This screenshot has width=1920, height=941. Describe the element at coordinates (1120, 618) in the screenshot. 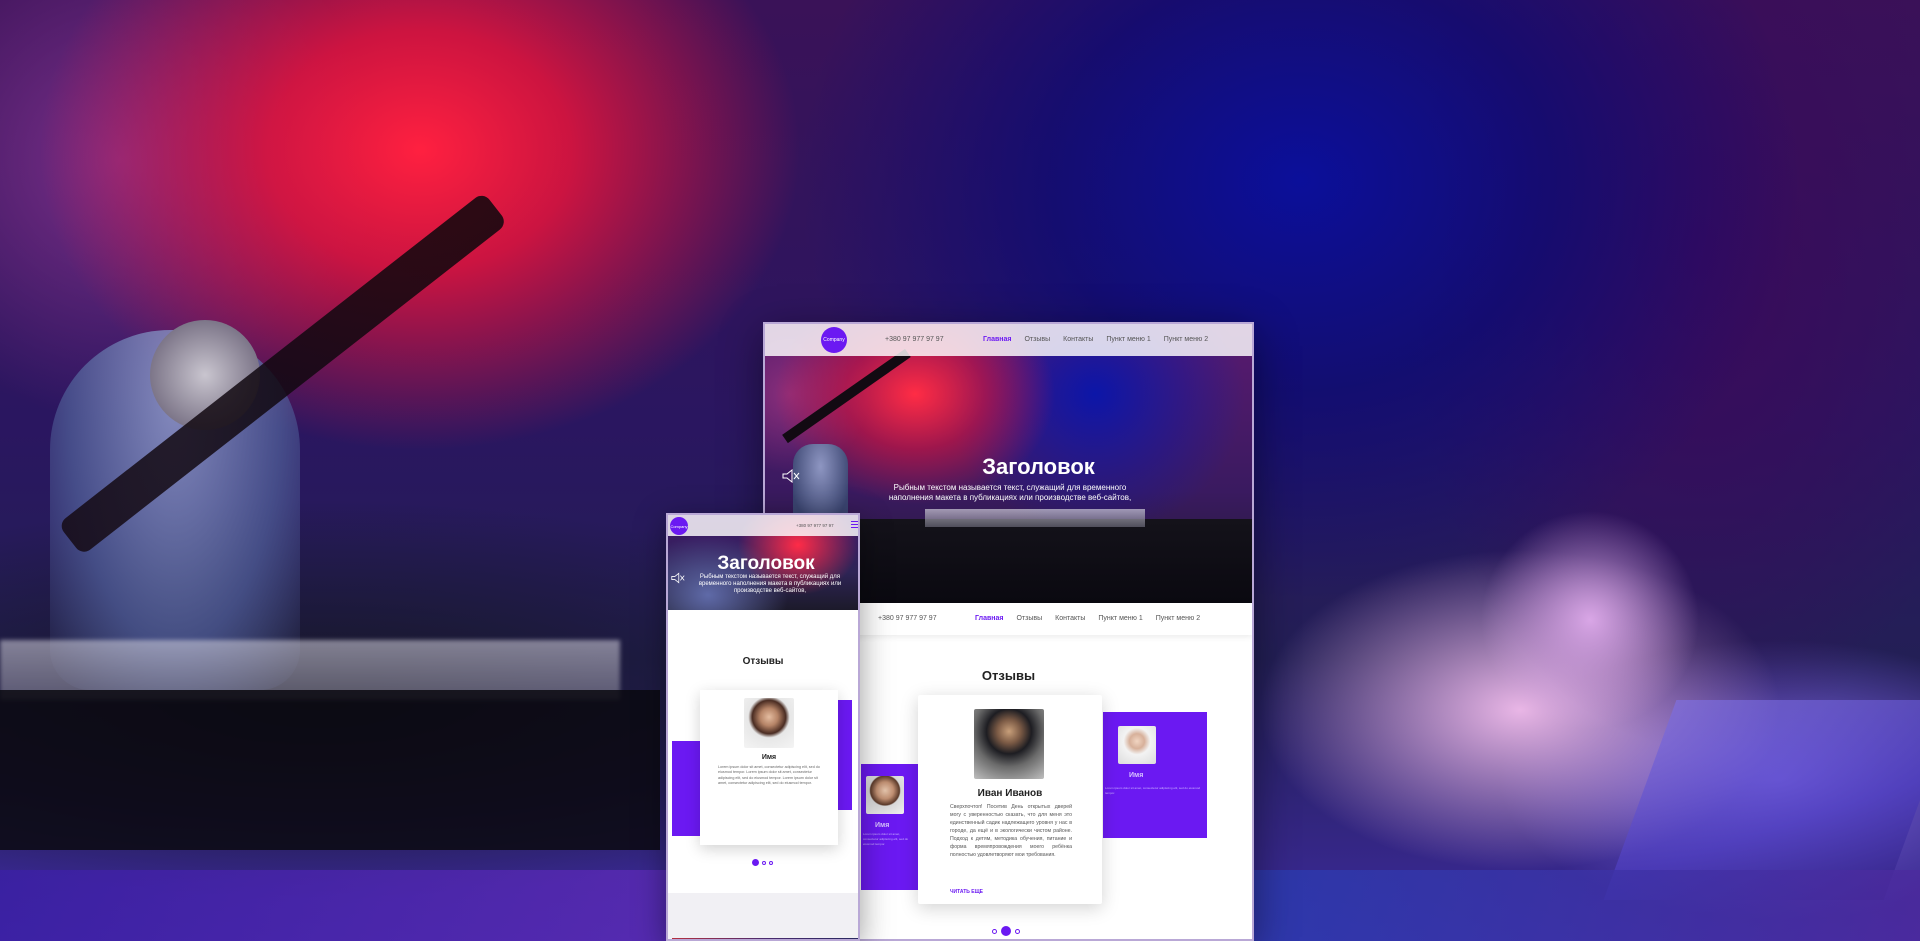

I see `sticky-nav-item-menu-1: Пункт меню 1` at that location.